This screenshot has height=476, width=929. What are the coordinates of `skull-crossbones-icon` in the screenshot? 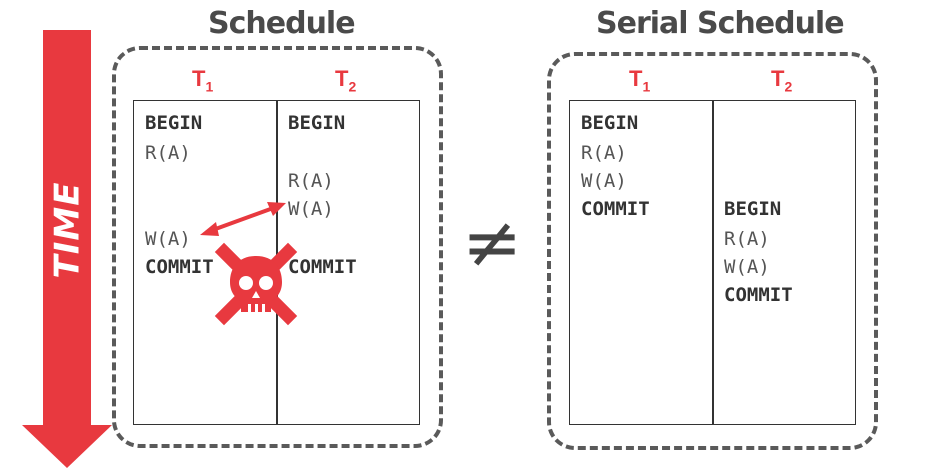 It's located at (256, 284).